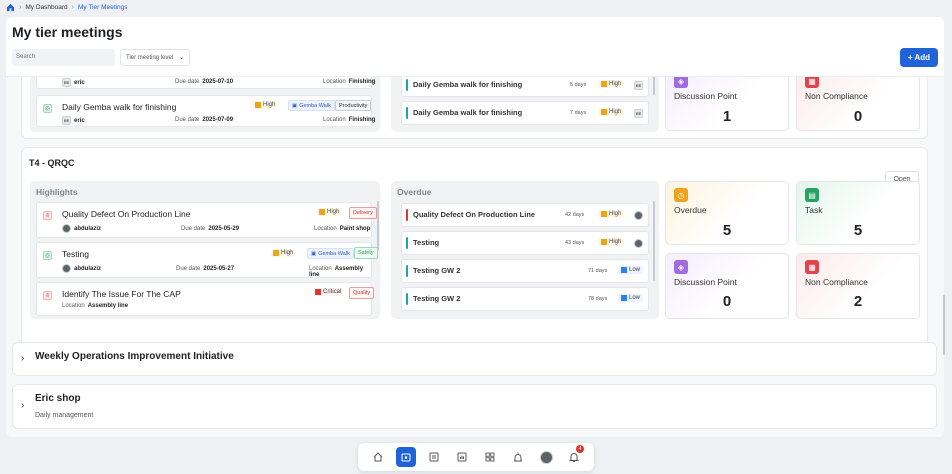 This screenshot has width=952, height=474. What do you see at coordinates (727, 301) in the screenshot?
I see `stat-value: 0` at bounding box center [727, 301].